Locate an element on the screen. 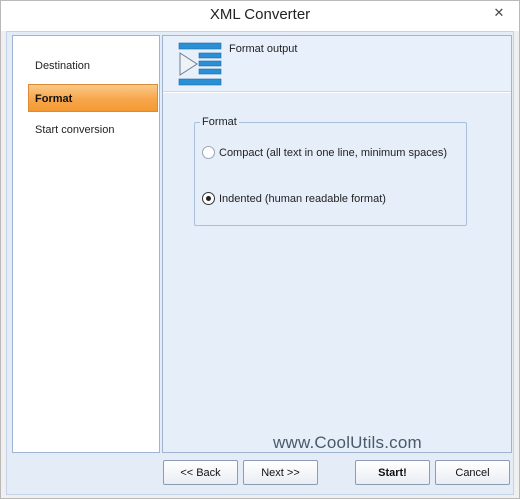 This screenshot has width=520, height=499. window-title: XML Converter is located at coordinates (260, 14).